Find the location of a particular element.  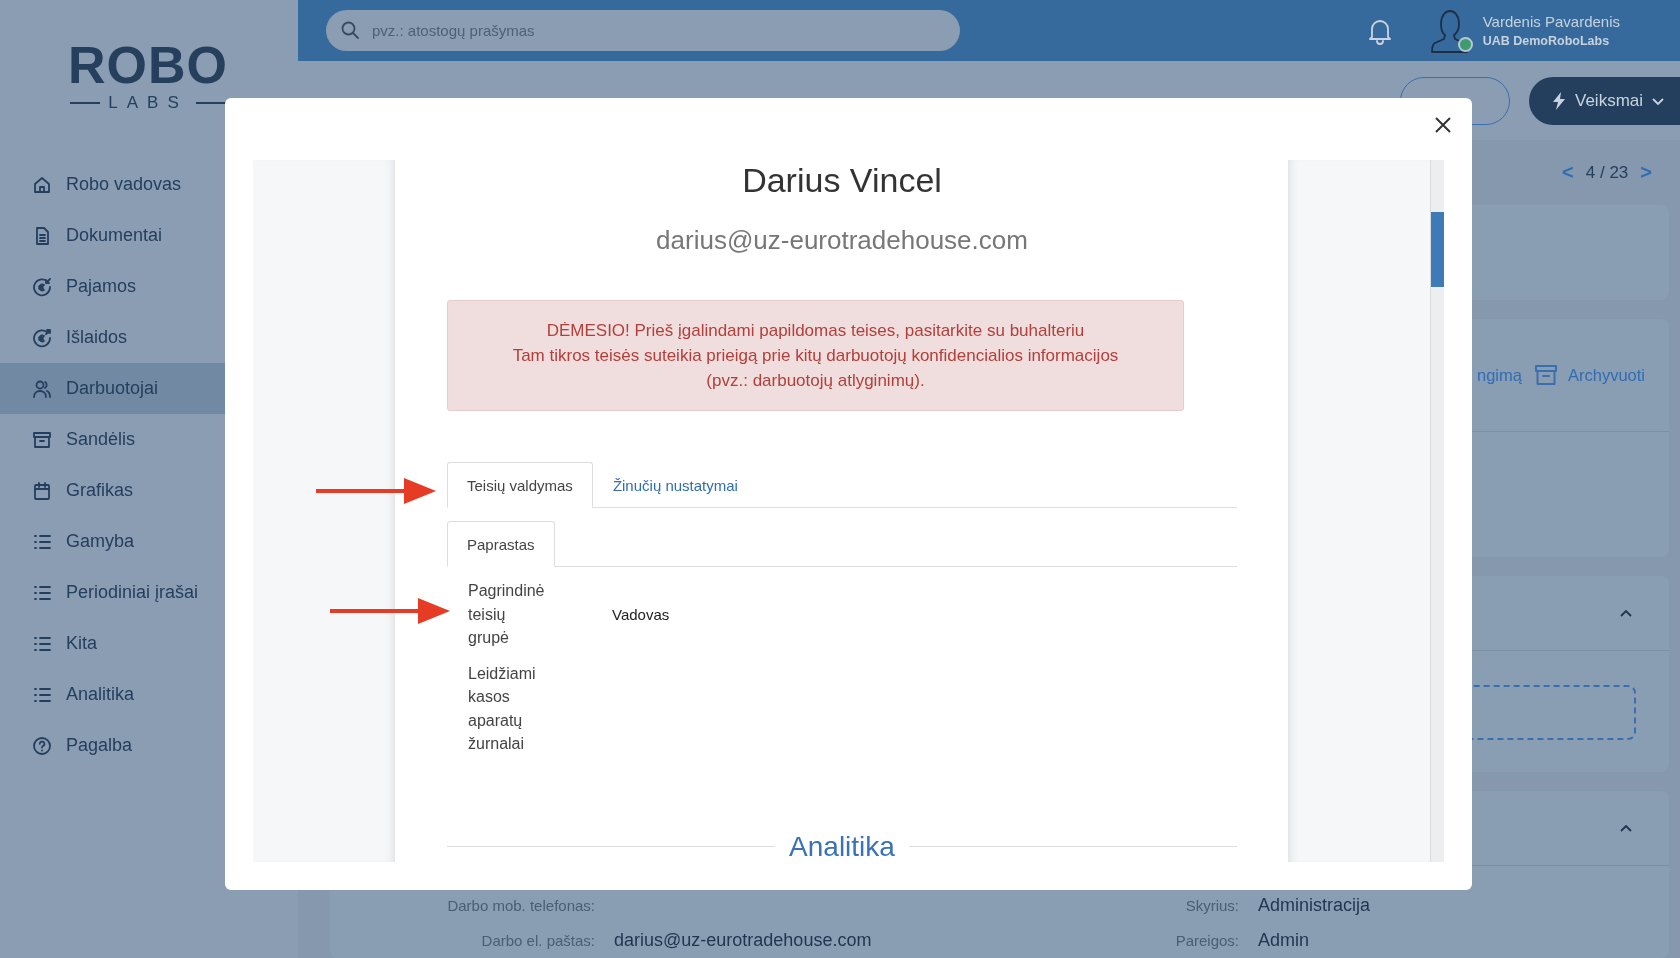

home-icon is located at coordinates (42, 184).